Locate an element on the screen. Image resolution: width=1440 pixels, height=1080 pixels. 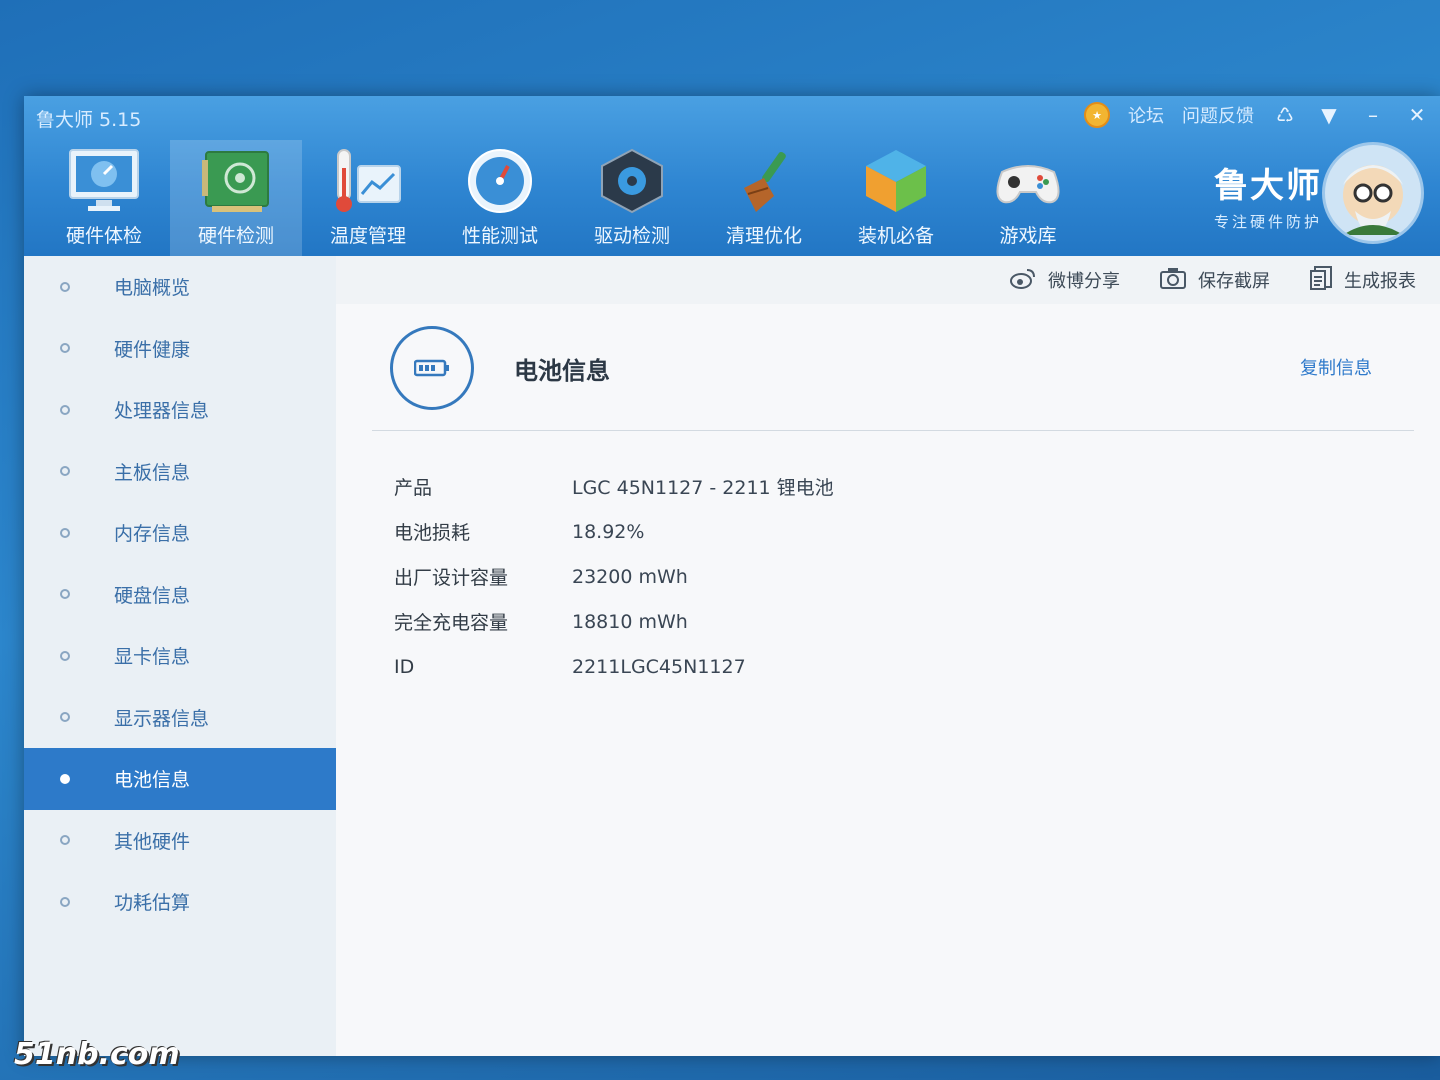
tool-performance: 性能测试 is located at coordinates (500, 198).